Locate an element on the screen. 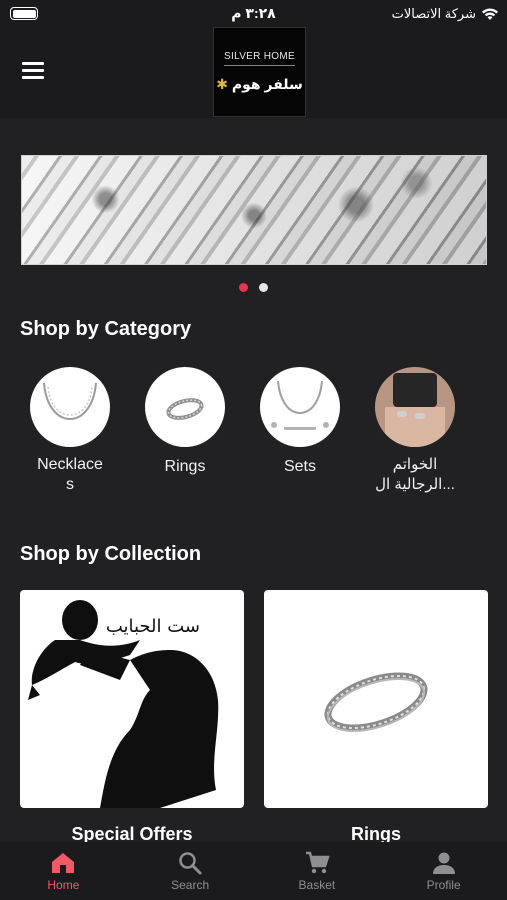  status-carrier: شركة الاتصالات is located at coordinates (445, 14).